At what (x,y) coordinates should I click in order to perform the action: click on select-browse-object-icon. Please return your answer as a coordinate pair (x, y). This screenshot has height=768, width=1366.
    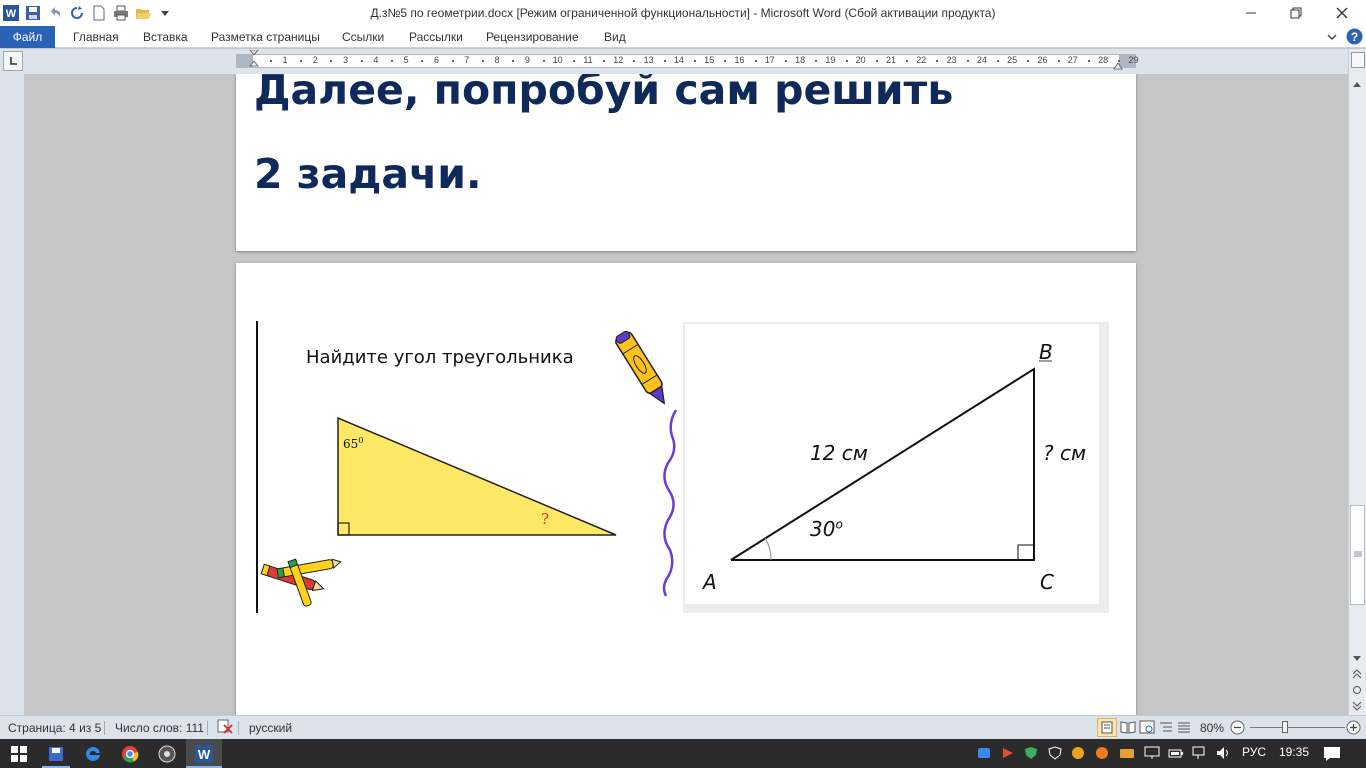
    Looking at the image, I should click on (1357, 691).